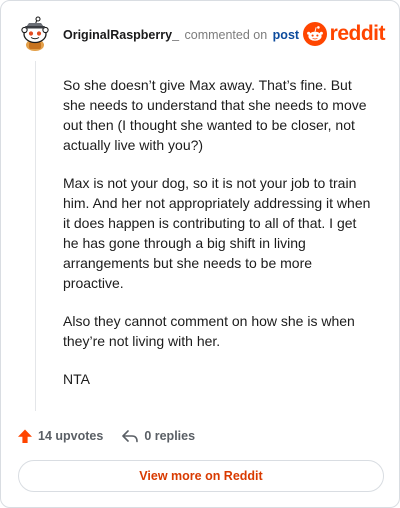 This screenshot has height=508, width=400. Describe the element at coordinates (226, 35) in the screenshot. I see `commented-on-text: commented on` at that location.